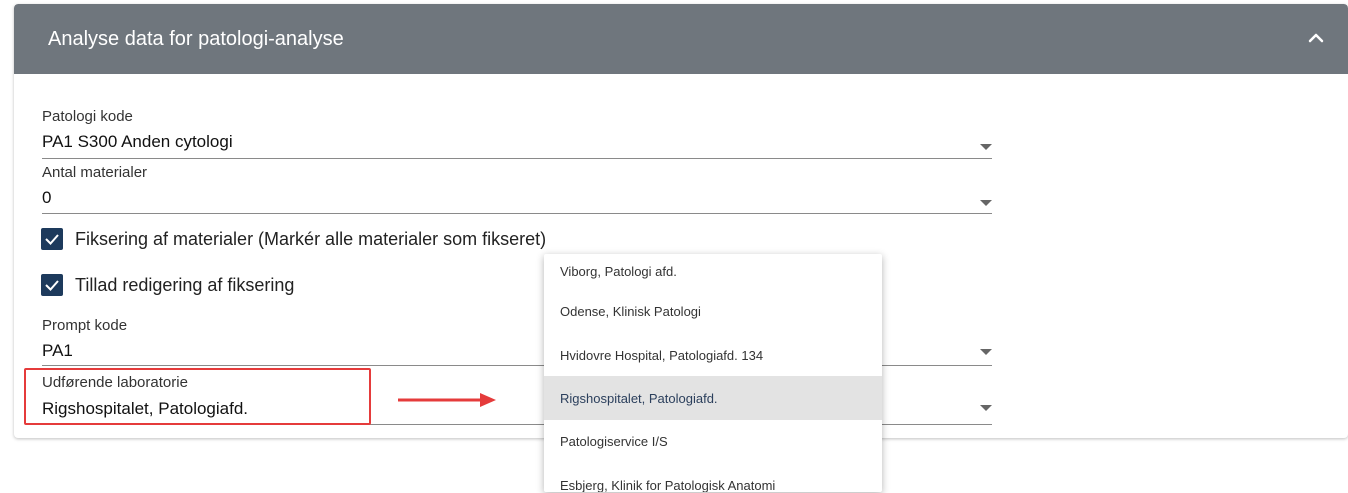 This screenshot has width=1348, height=493. I want to click on tillad-redigering-checkbox-row: Tillad redigering af fiksering, so click(221, 286).